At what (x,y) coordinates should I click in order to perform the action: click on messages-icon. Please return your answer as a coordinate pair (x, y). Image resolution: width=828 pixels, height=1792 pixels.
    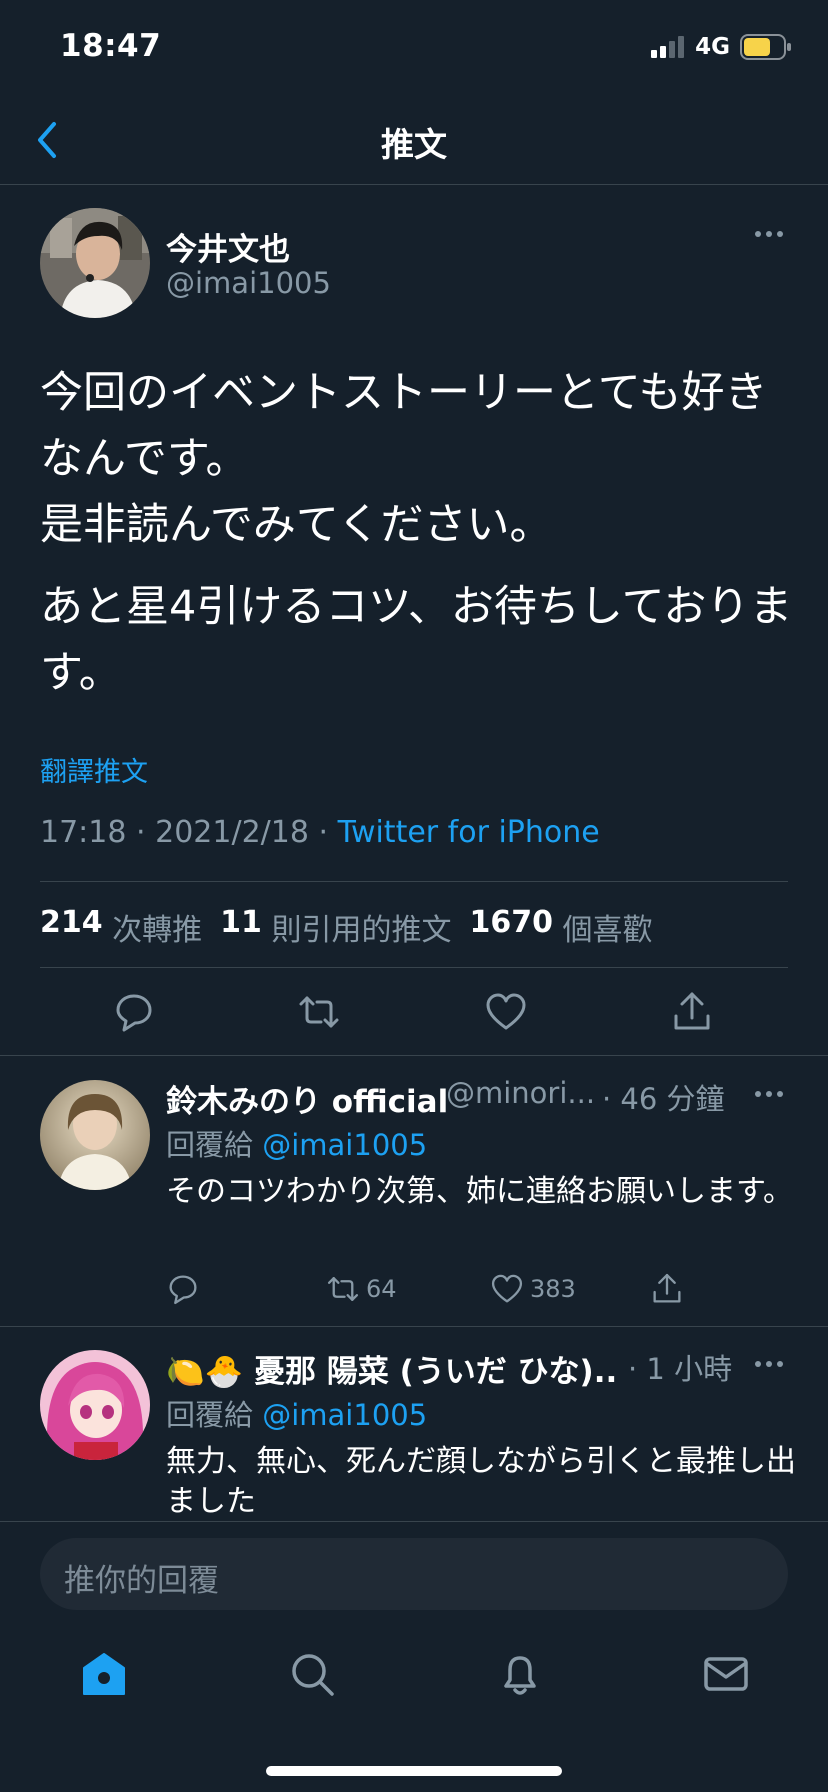
    Looking at the image, I should click on (726, 1674).